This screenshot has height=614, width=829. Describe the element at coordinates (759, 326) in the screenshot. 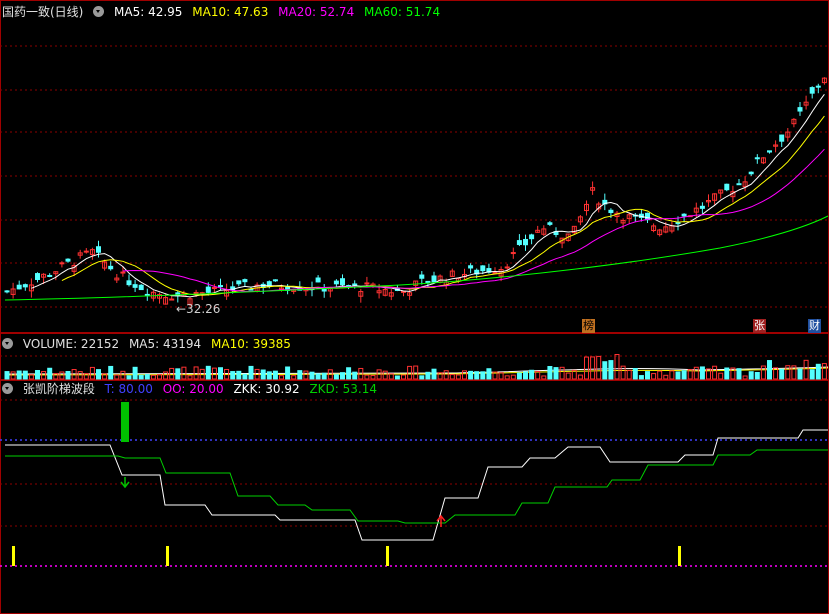

I see `event-tag-zhang: 张` at that location.